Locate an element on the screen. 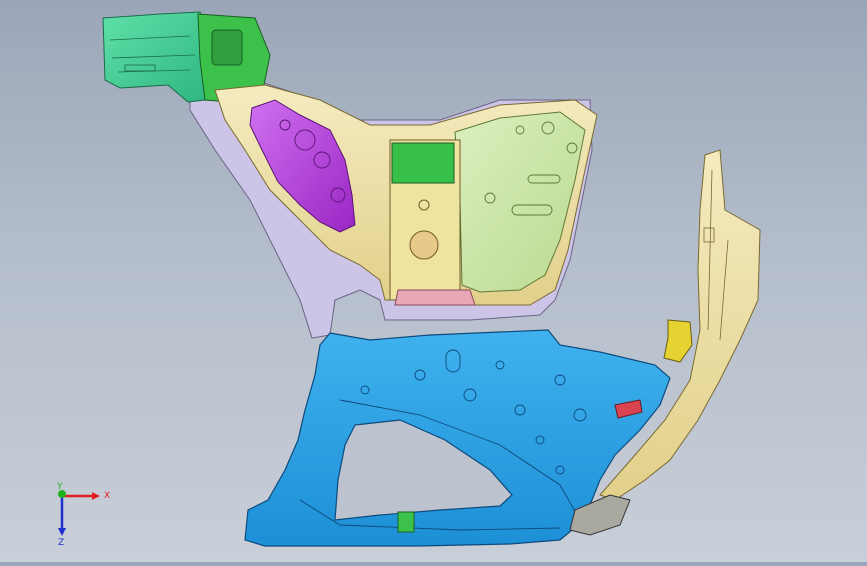 The width and height of the screenshot is (867, 566). z-axis-label: Z is located at coordinates (61, 543).